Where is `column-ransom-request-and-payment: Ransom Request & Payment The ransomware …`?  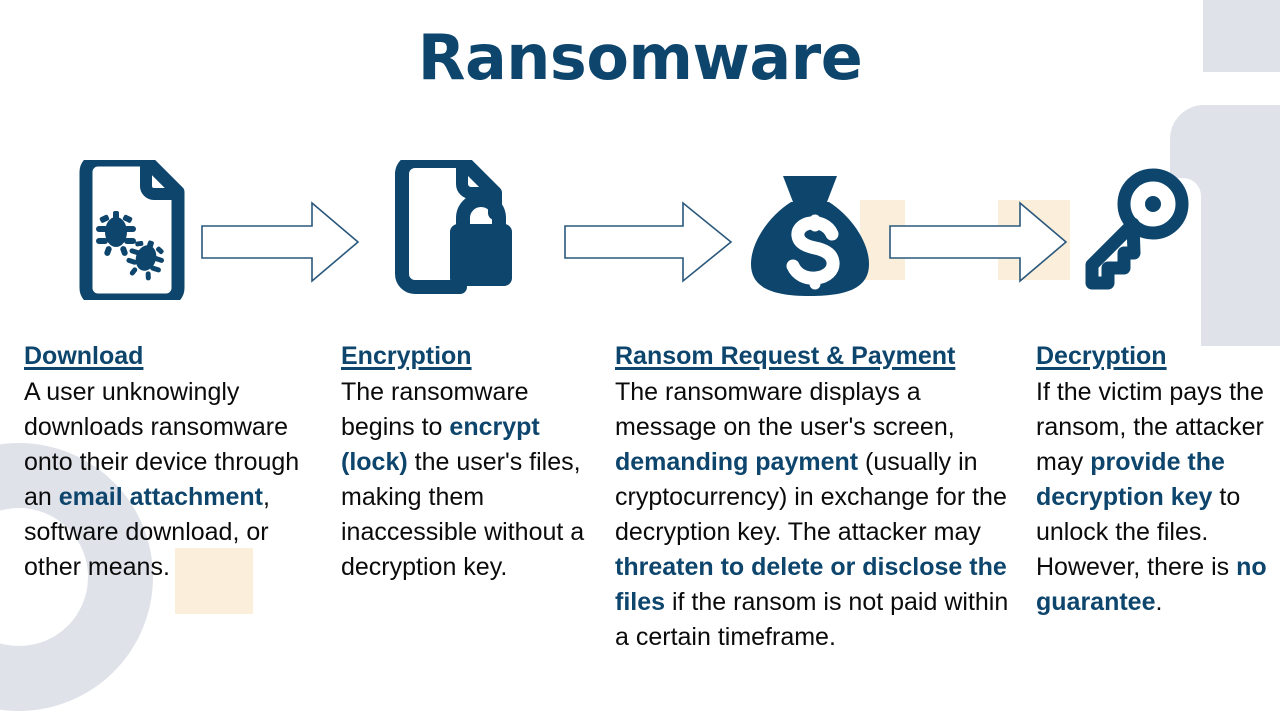 column-ransom-request-and-payment: Ransom Request & Payment The ransomware … is located at coordinates (816, 497).